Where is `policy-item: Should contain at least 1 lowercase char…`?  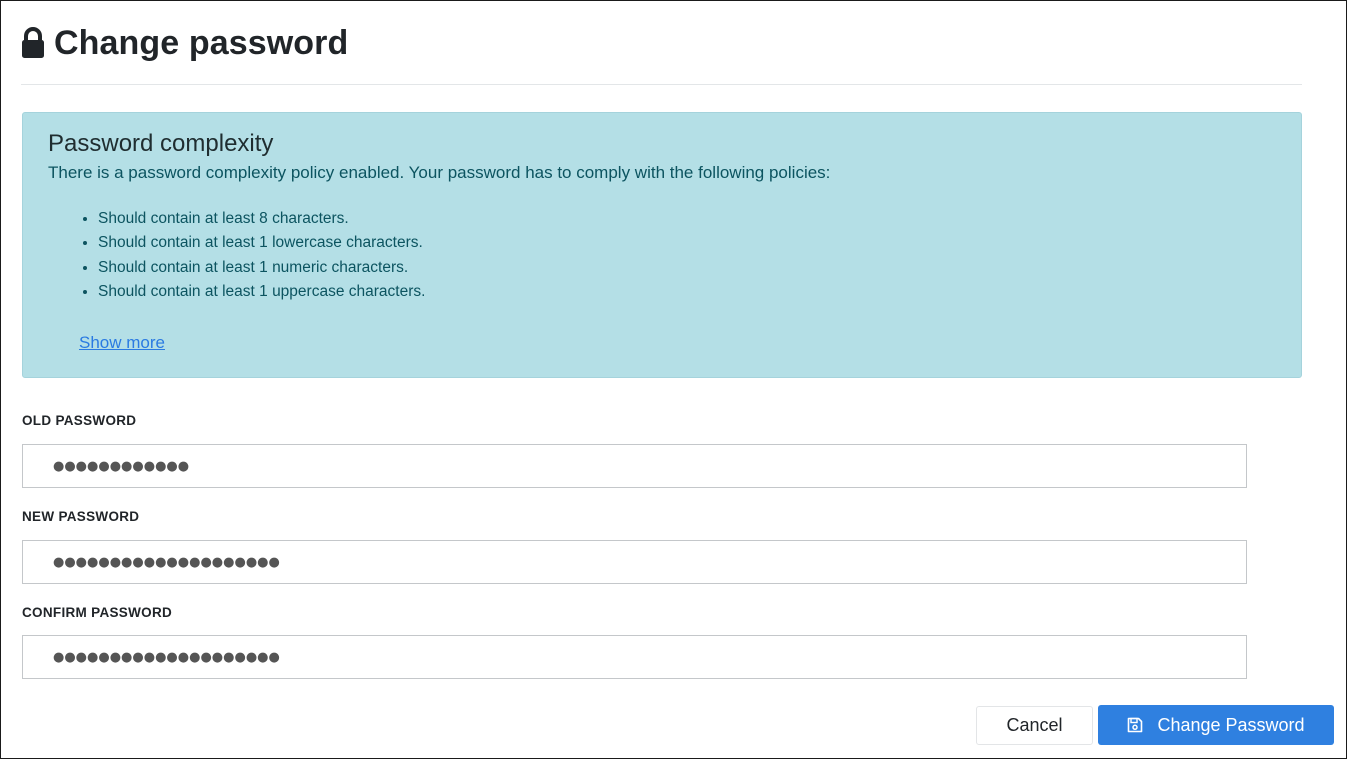
policy-item: Should contain at least 1 lowercase char… is located at coordinates (261, 243).